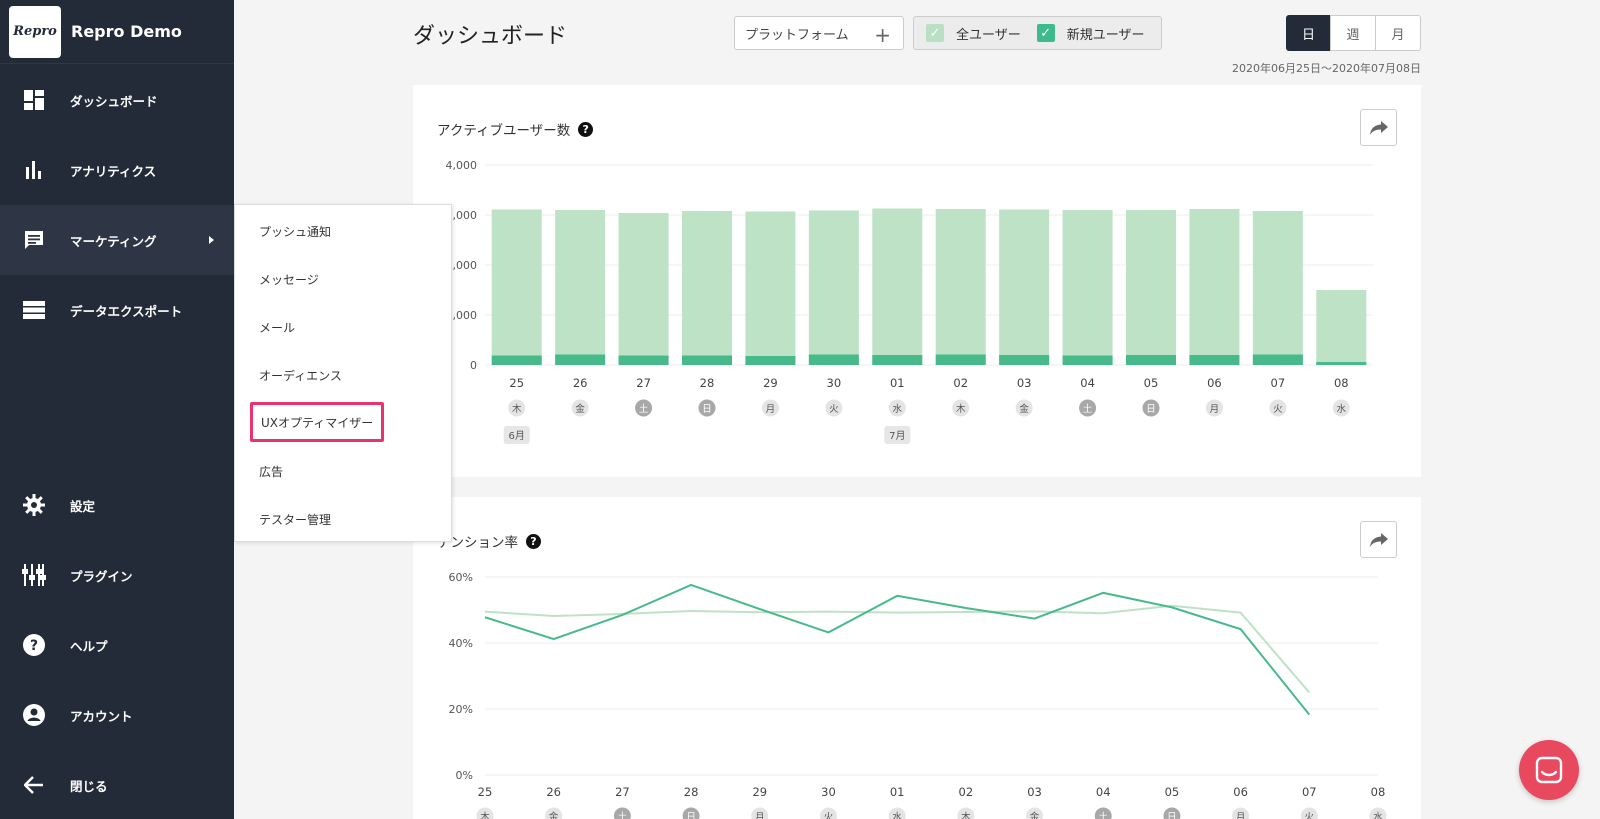  What do you see at coordinates (1398, 33) in the screenshot?
I see `period-month-button: 月` at bounding box center [1398, 33].